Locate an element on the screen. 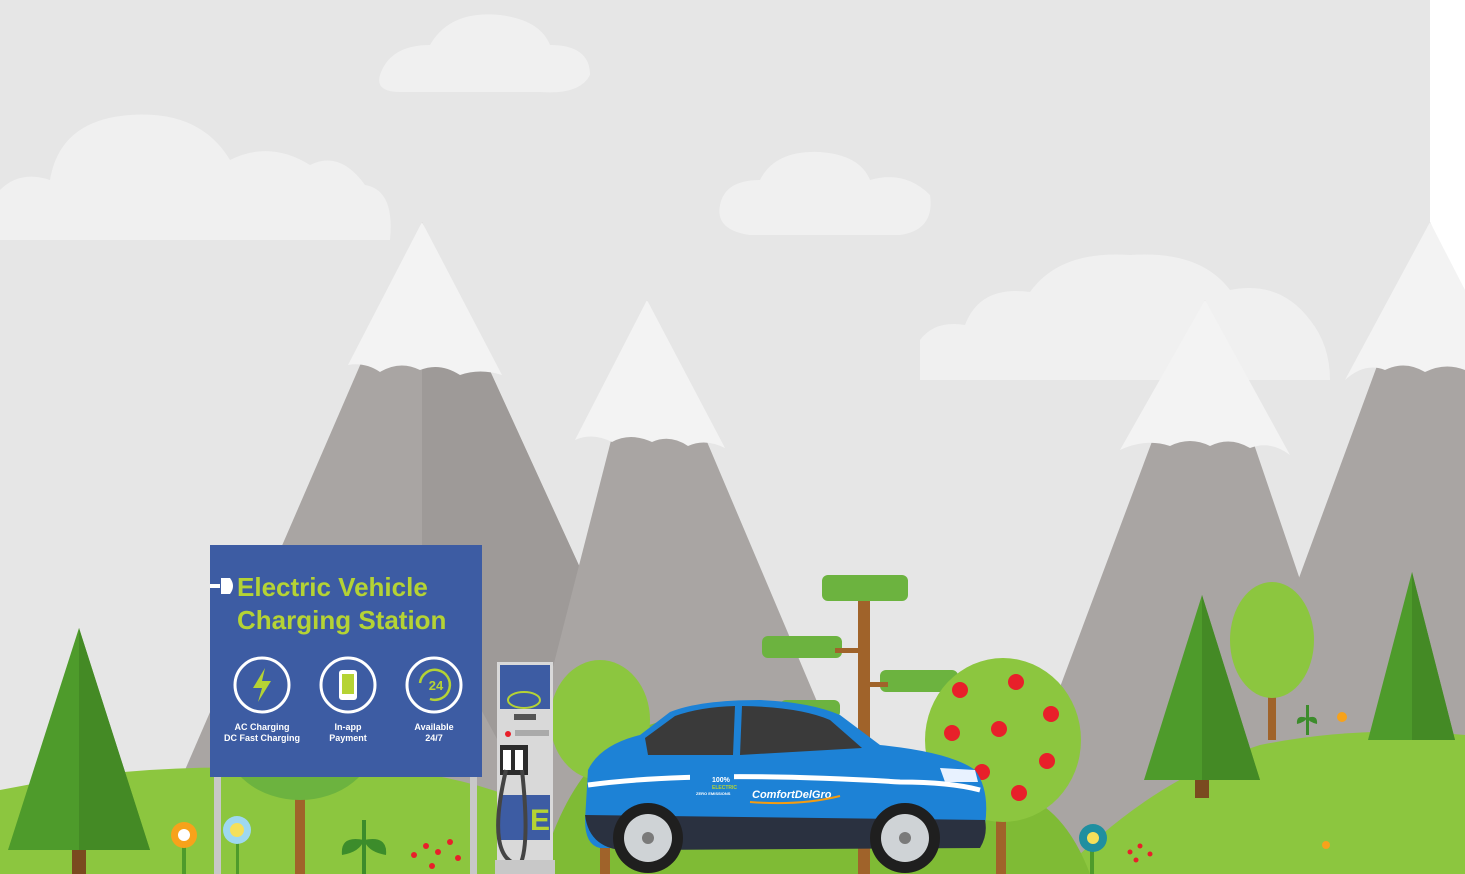 The image size is (1465, 874). feature-label: Available is located at coordinates (433, 727).